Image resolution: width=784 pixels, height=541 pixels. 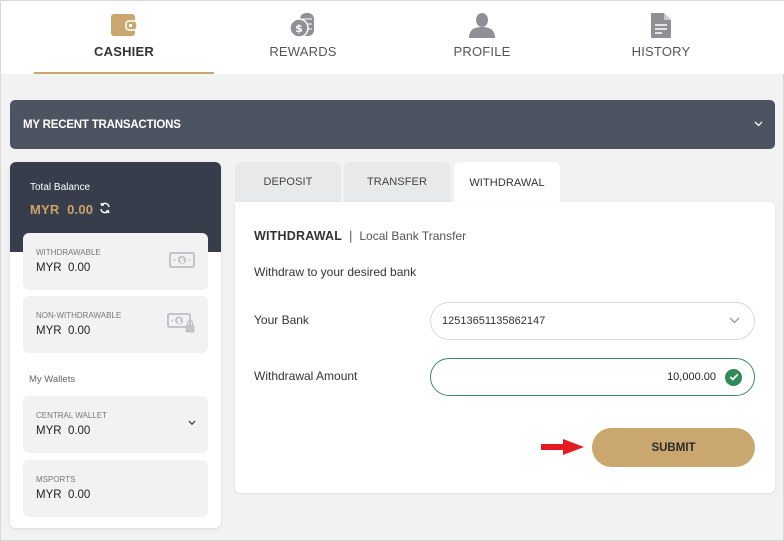 What do you see at coordinates (397, 182) in the screenshot?
I see `tab-transfer: TRANSFER` at bounding box center [397, 182].